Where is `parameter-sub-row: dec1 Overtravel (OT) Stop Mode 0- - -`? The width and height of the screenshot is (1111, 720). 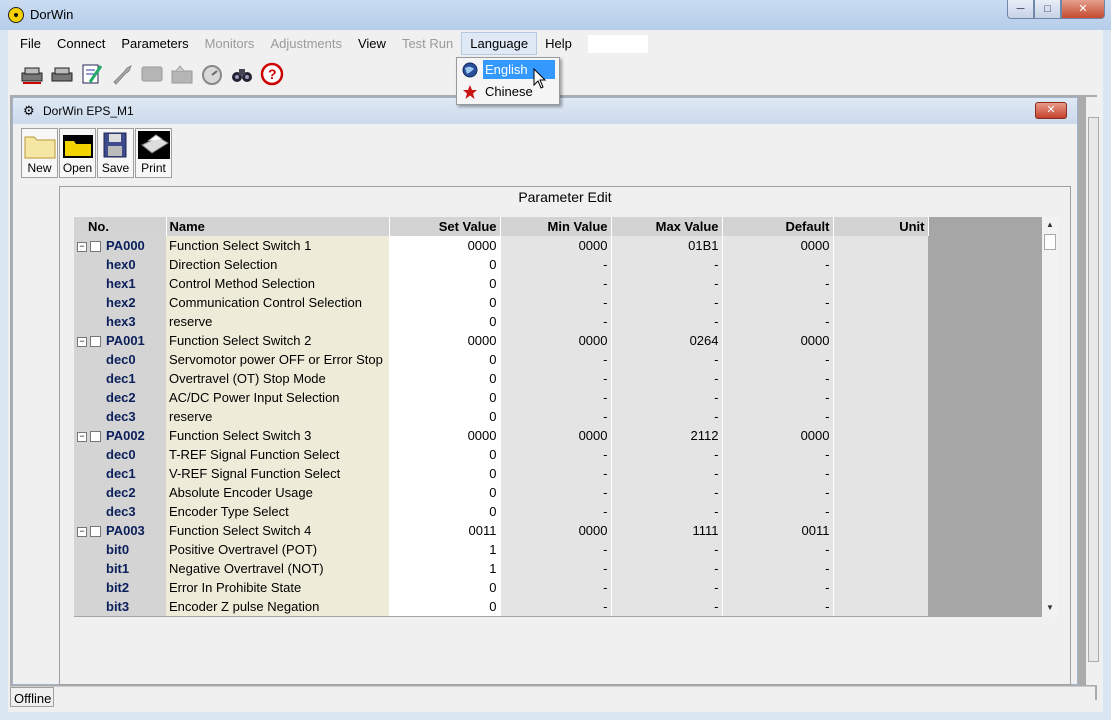
parameter-sub-row: dec1 Overtravel (OT) Stop Mode 0- - - is located at coordinates (501, 378).